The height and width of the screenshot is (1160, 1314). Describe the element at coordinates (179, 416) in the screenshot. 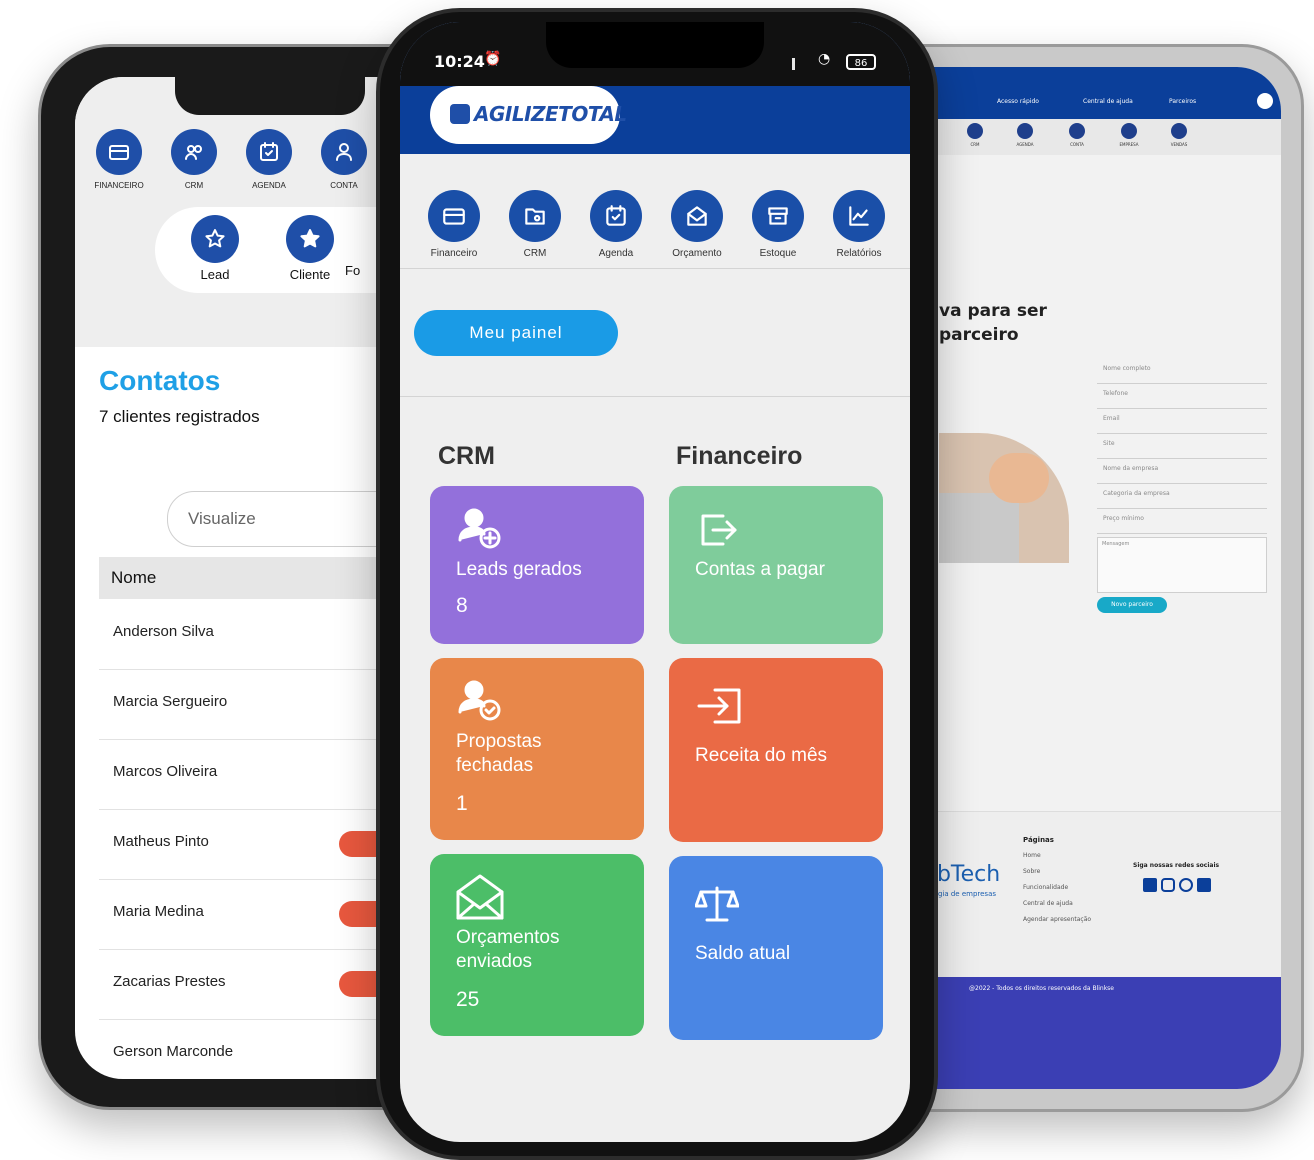

I see `page-subtitle: 7 clientes registrados` at that location.